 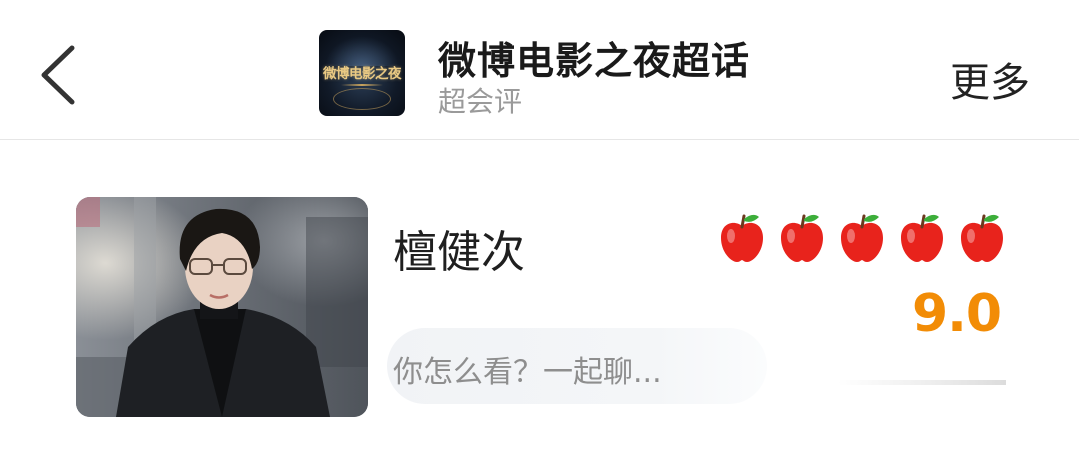 I want to click on rating-score: 9.0, so click(x=957, y=314).